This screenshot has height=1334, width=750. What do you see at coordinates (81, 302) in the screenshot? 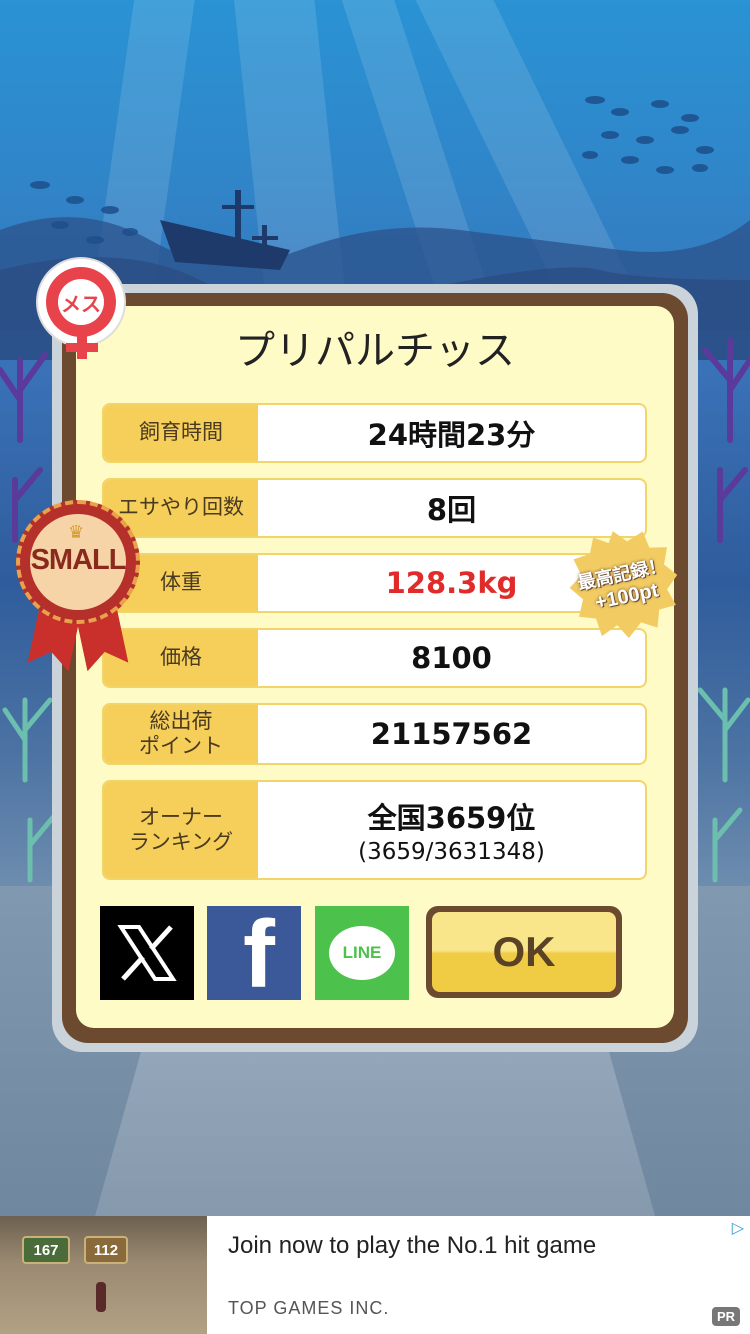
I see `gender-label: メス` at bounding box center [81, 302].